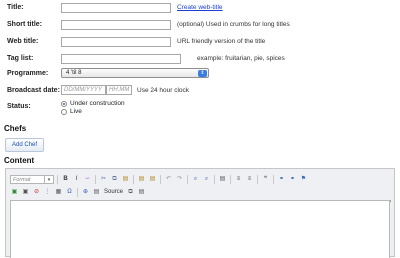  I want to click on unordered-list-icon: ≡, so click(249, 179).